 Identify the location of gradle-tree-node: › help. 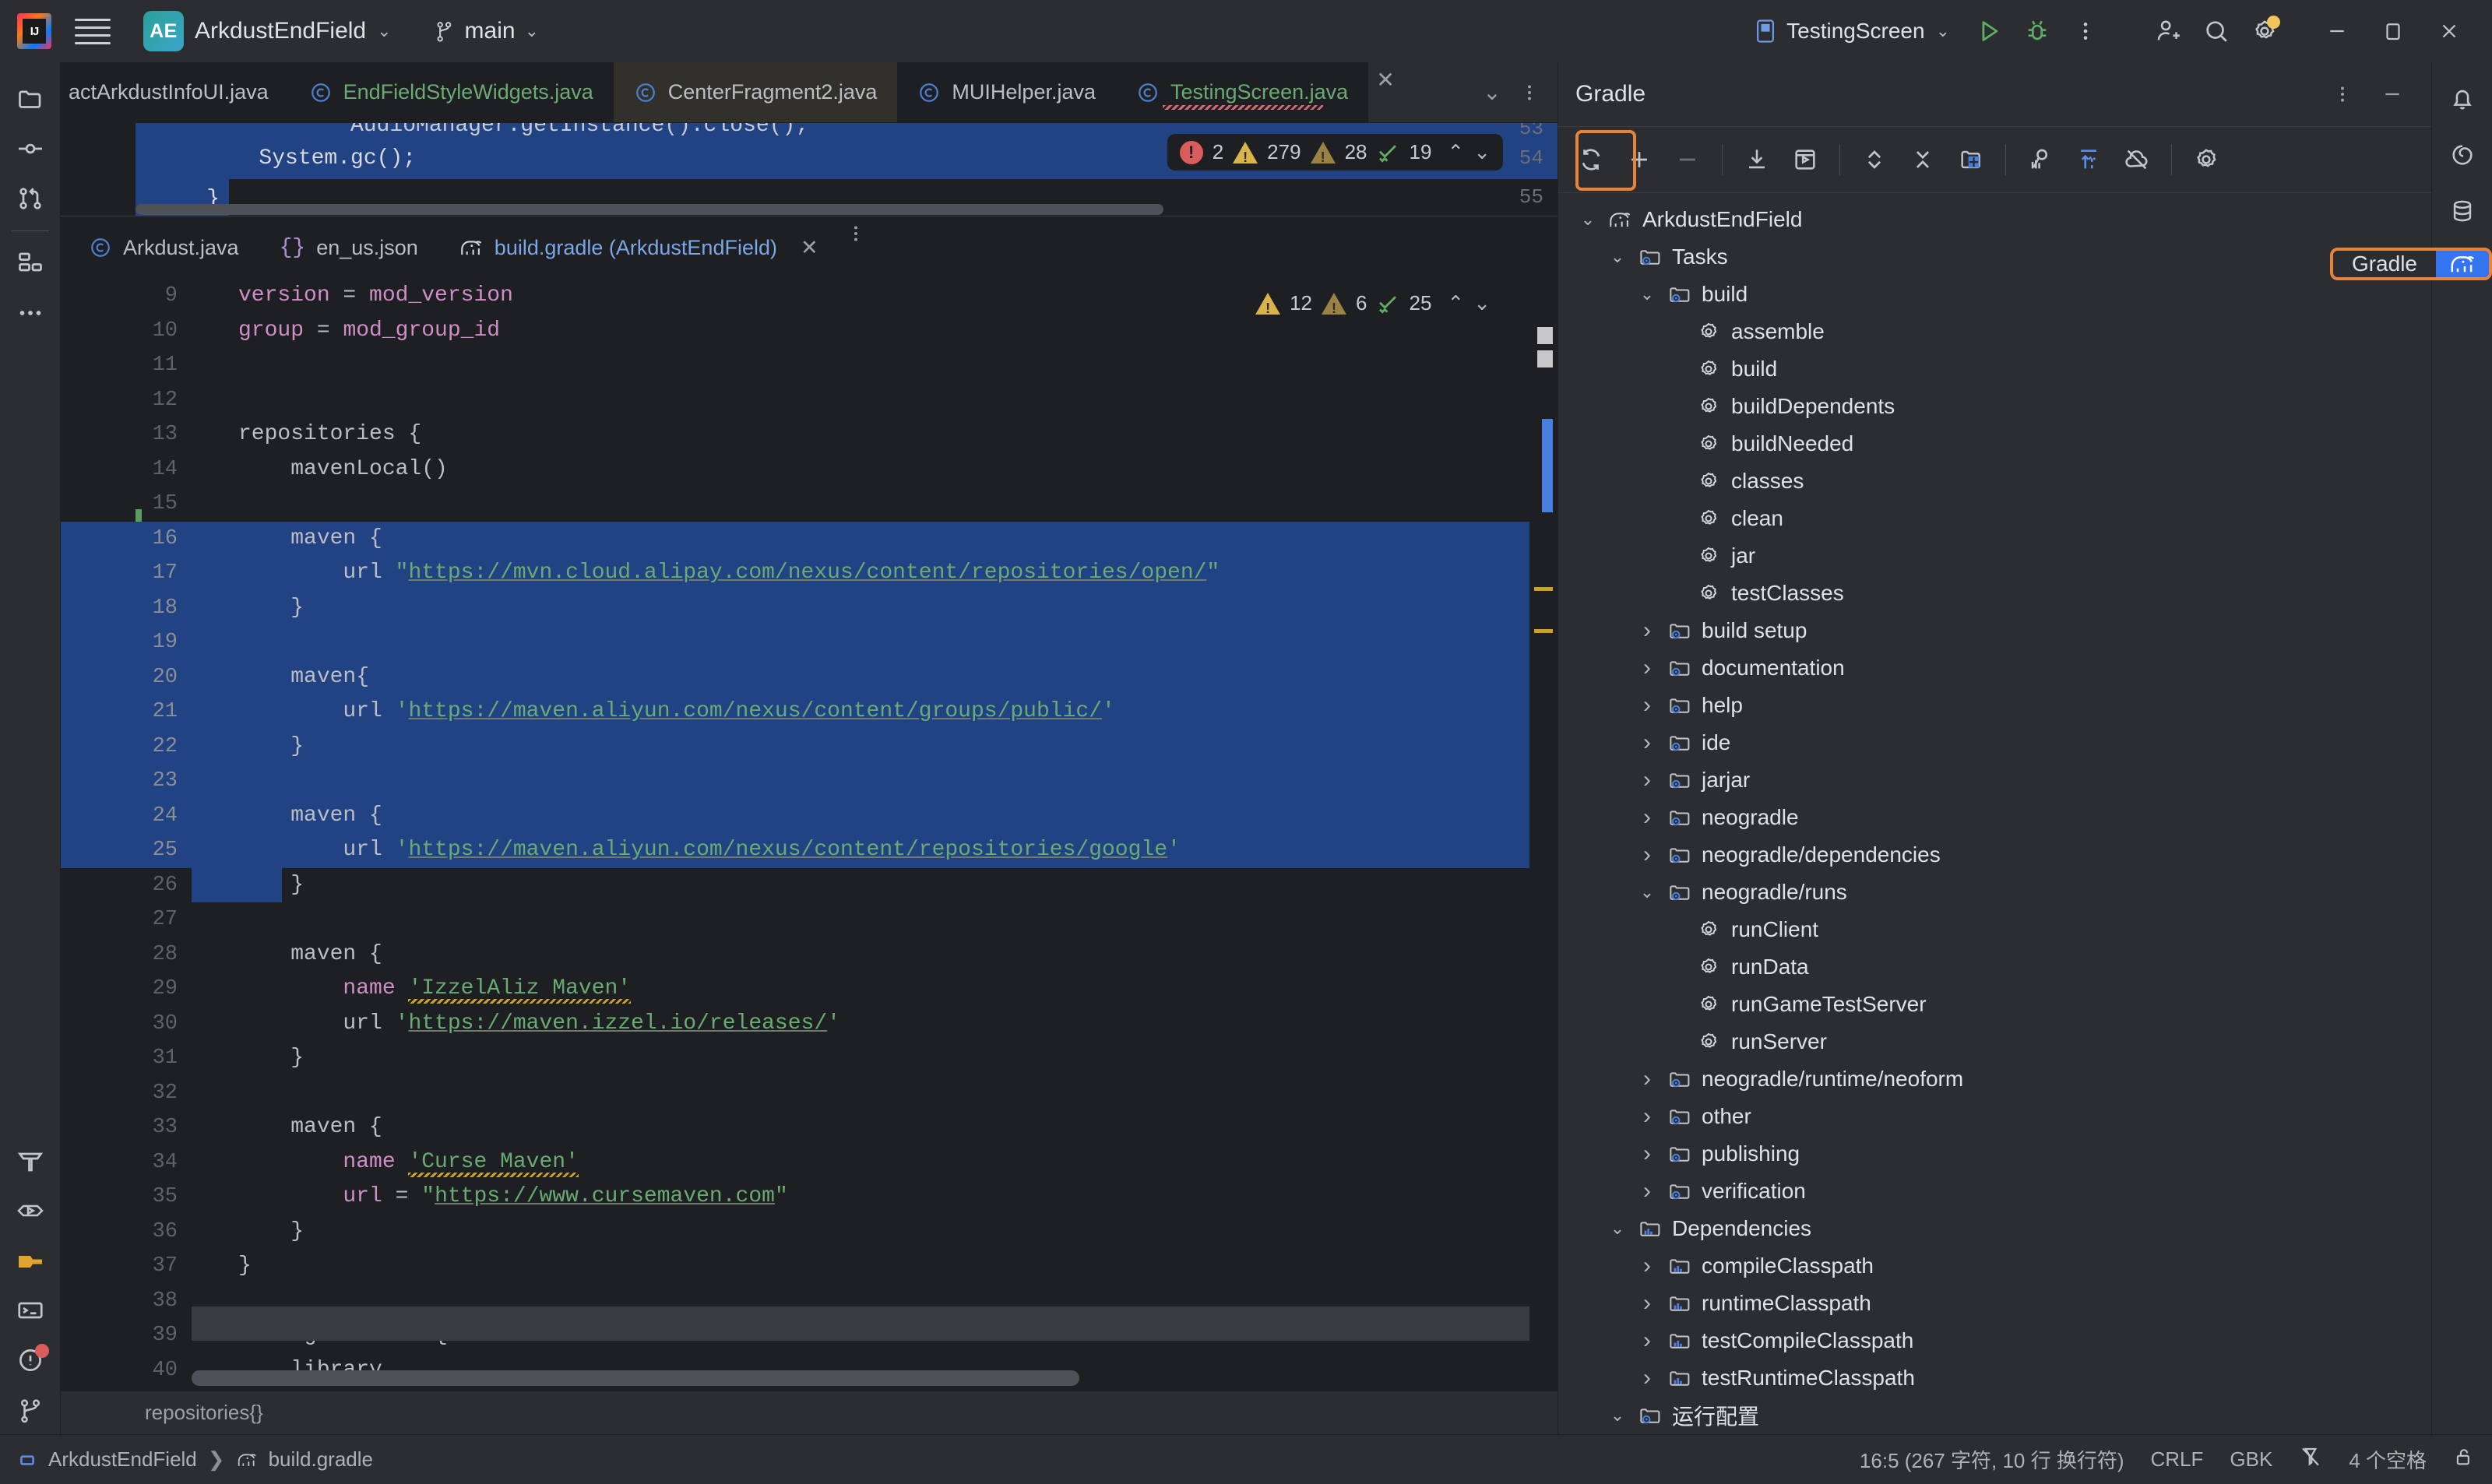
(1995, 706).